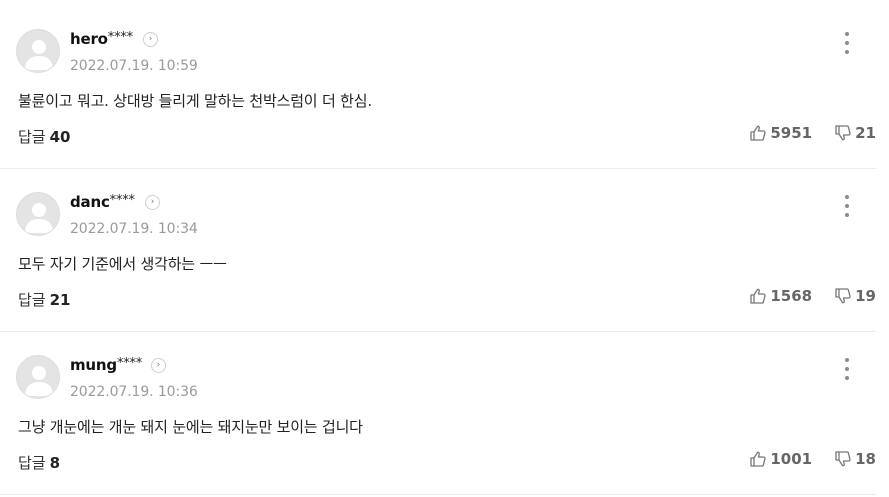  Describe the element at coordinates (55, 463) in the screenshot. I see `reply-count: 8` at that location.